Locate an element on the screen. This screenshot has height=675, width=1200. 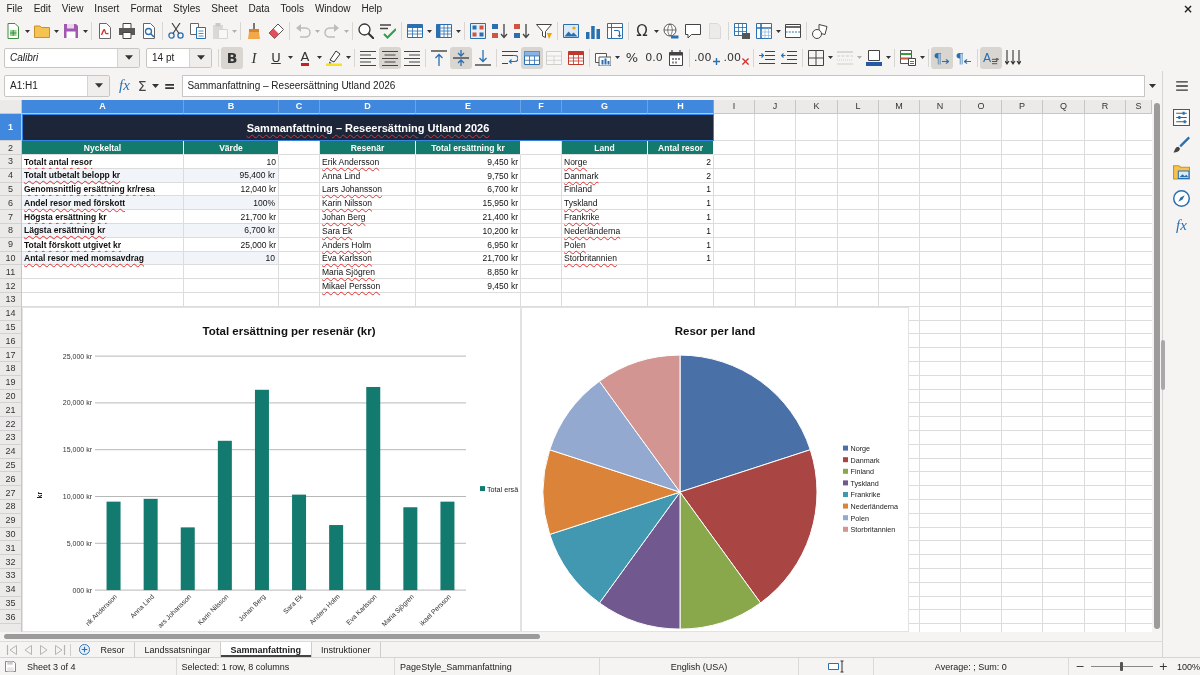
left-to-right-button: ¶ is located at coordinates (942, 57).